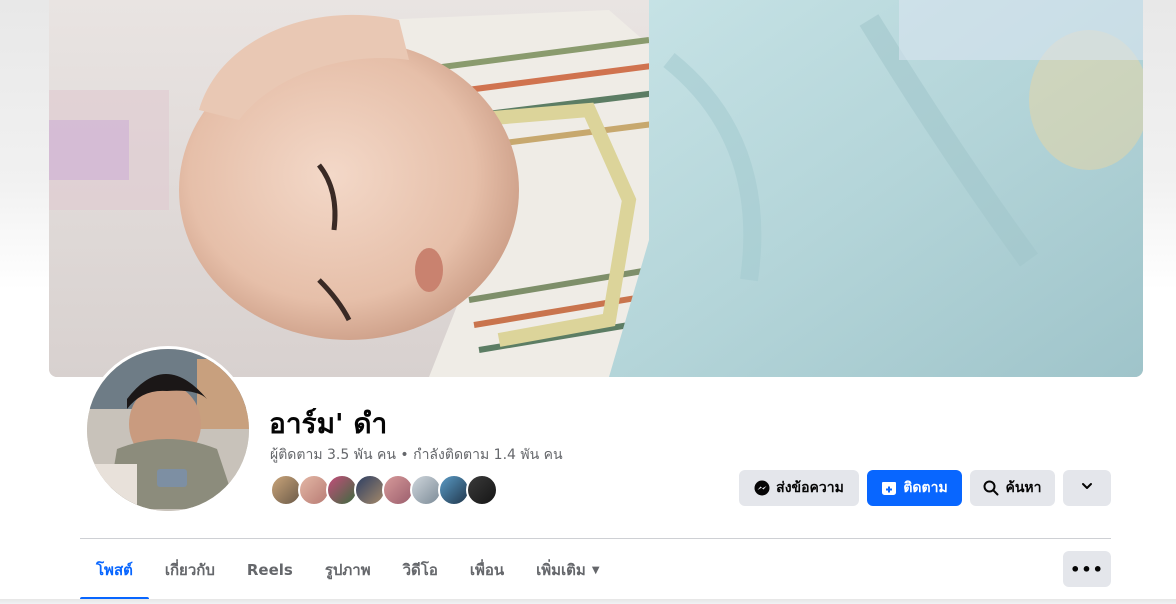  What do you see at coordinates (482, 490) in the screenshot?
I see `follower-avatar` at bounding box center [482, 490].